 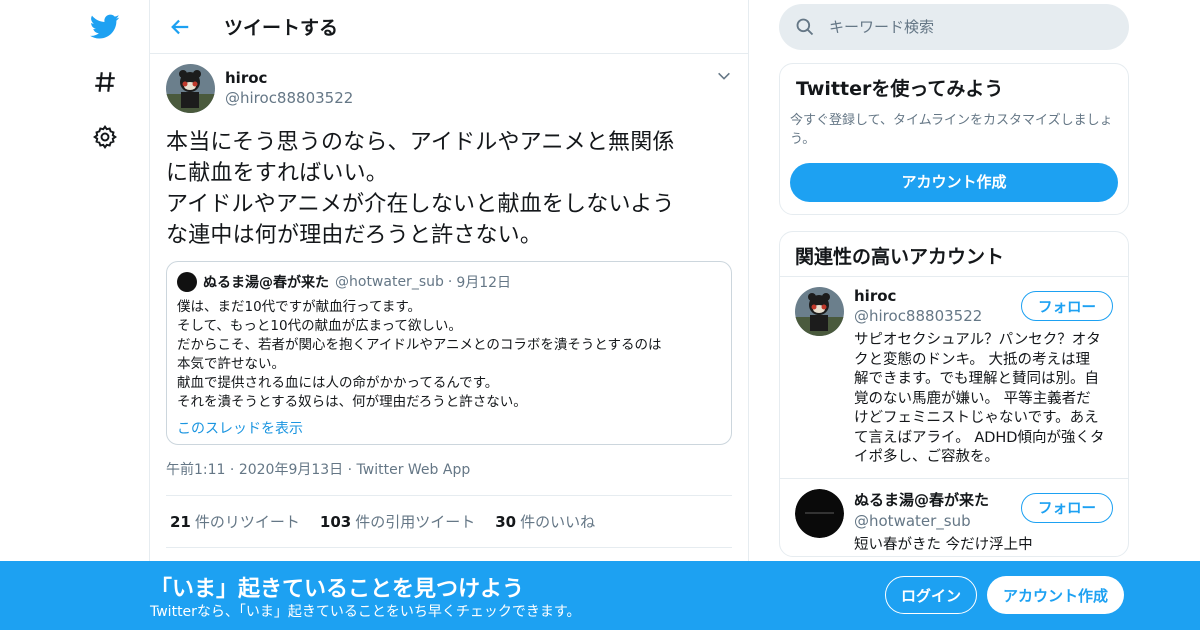 What do you see at coordinates (105, 315) in the screenshot?
I see `left-nav` at bounding box center [105, 315].